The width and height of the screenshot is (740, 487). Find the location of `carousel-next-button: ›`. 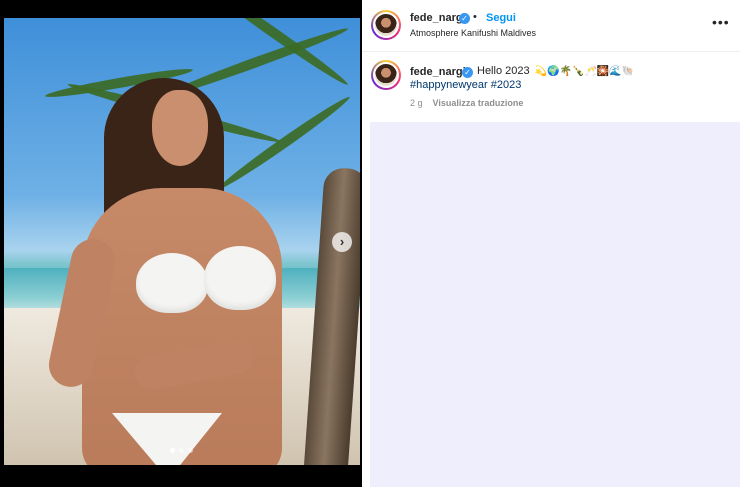

carousel-next-button: › is located at coordinates (342, 242).